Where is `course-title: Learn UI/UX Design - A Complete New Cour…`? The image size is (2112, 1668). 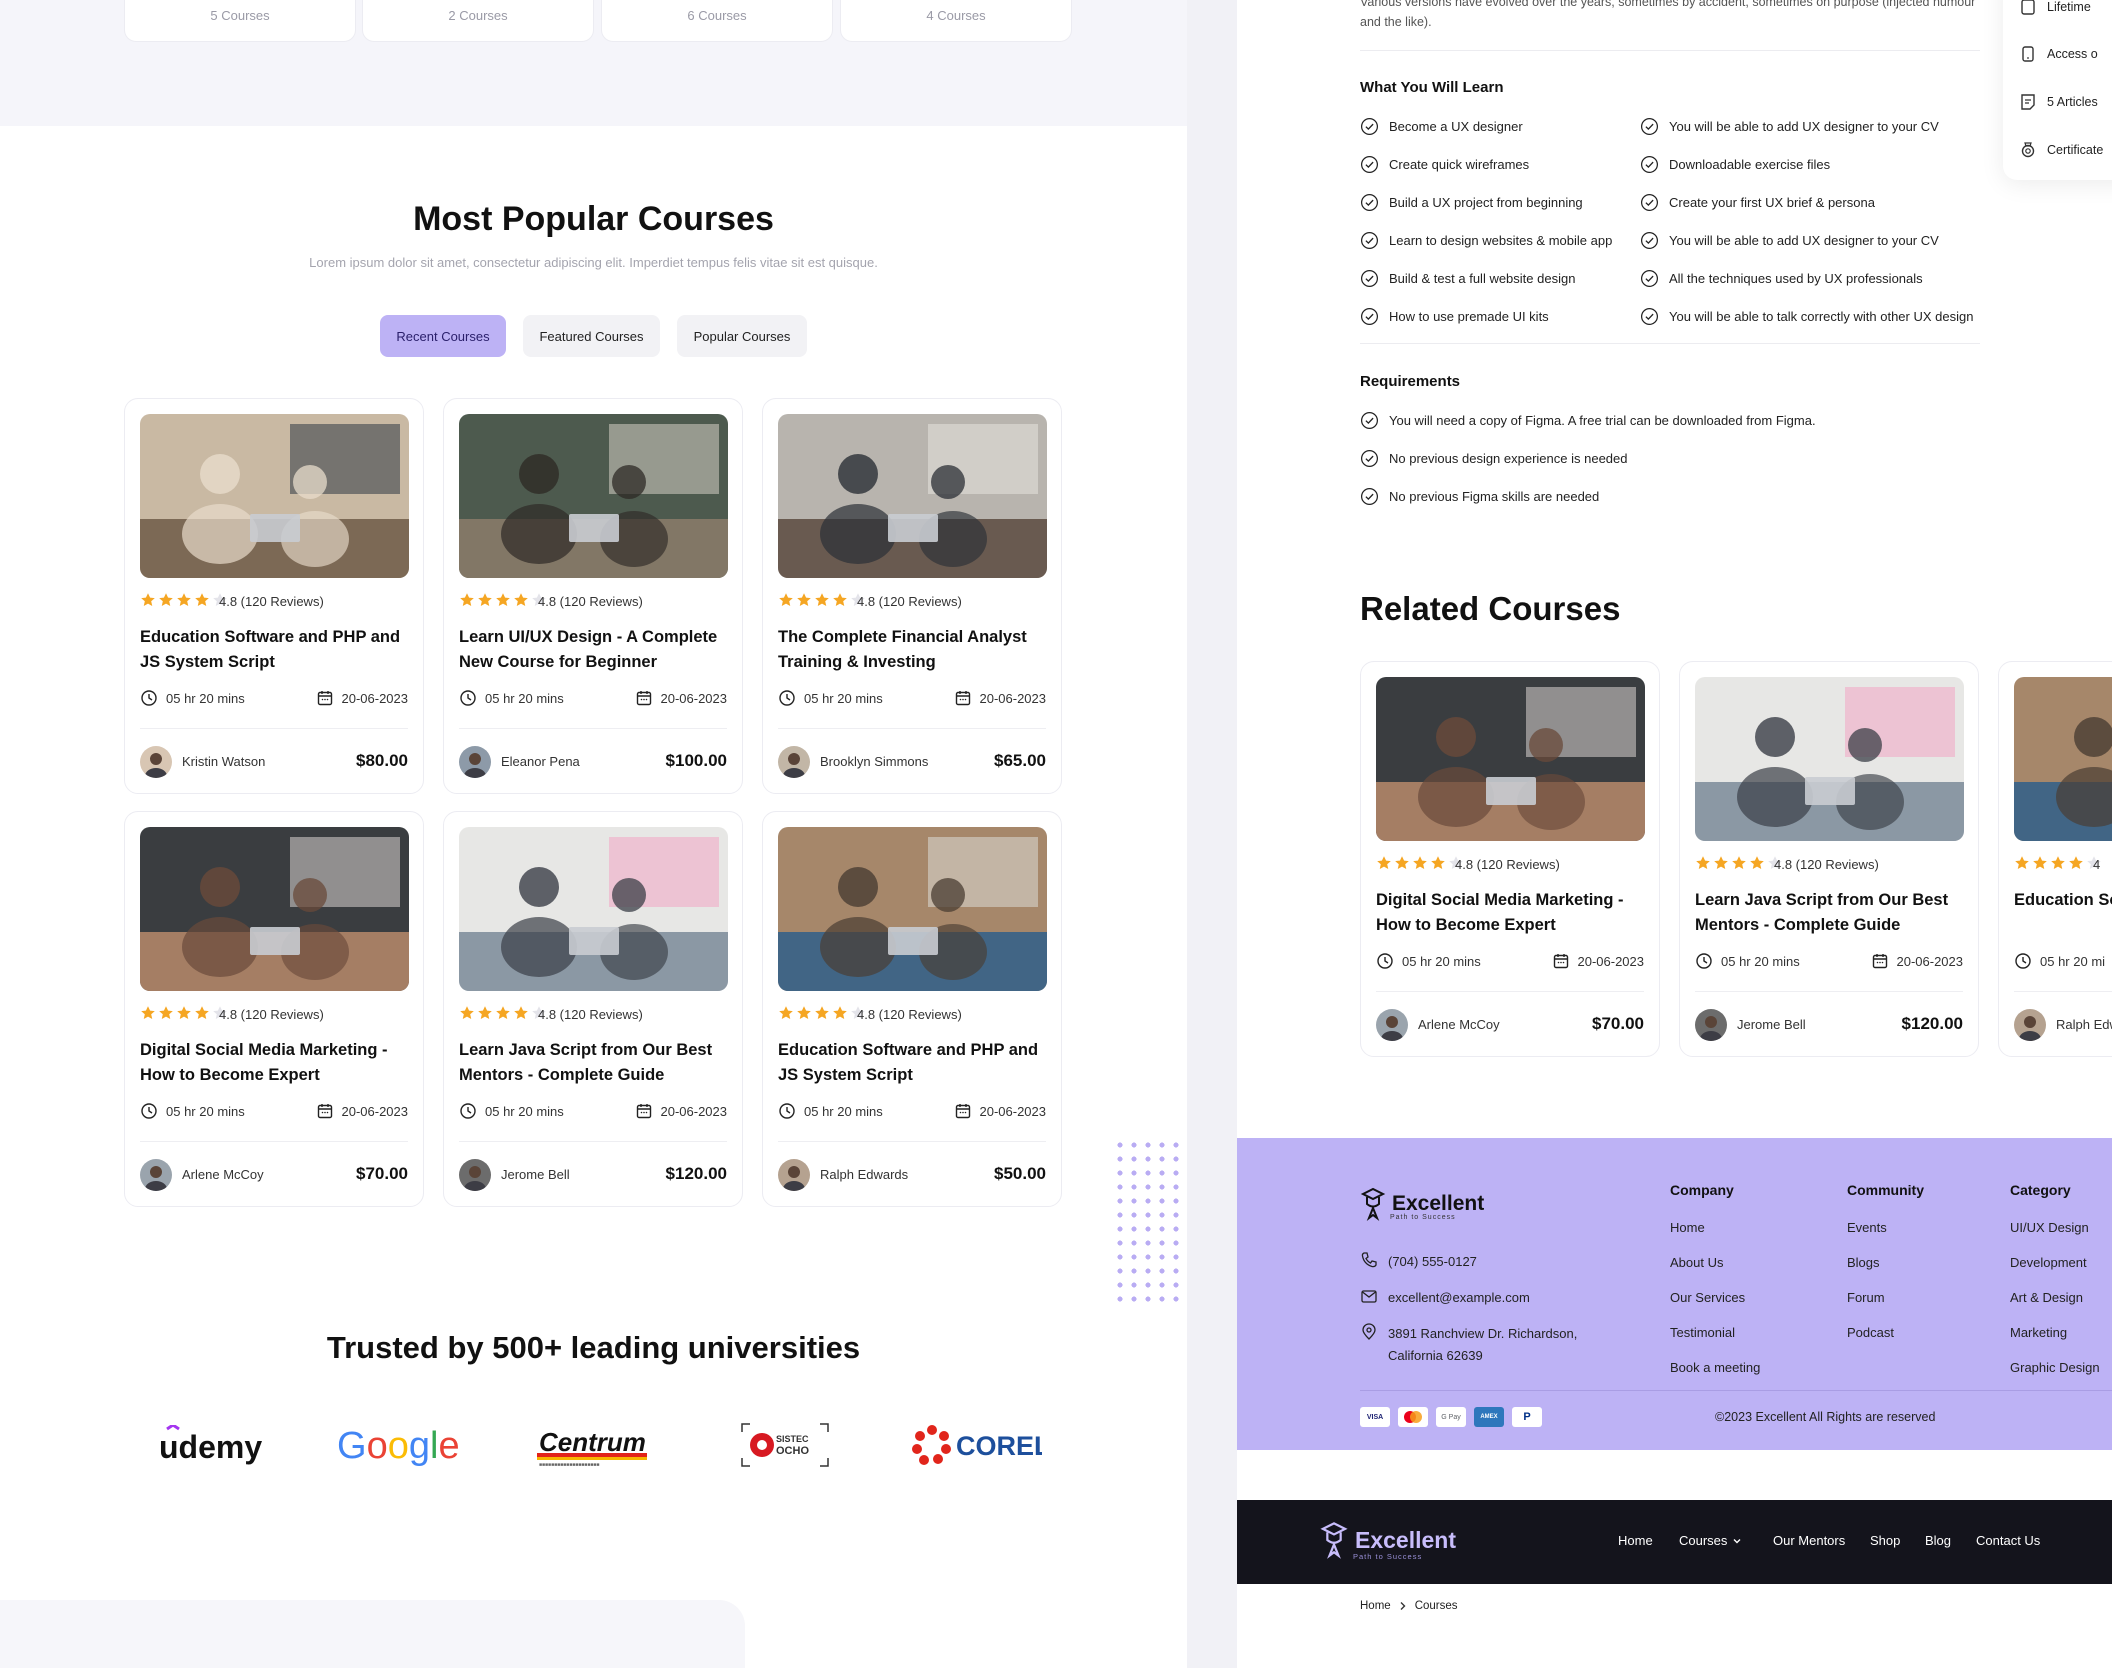
course-title: Learn UI/UX Design - A Complete New Cour… is located at coordinates (595, 650).